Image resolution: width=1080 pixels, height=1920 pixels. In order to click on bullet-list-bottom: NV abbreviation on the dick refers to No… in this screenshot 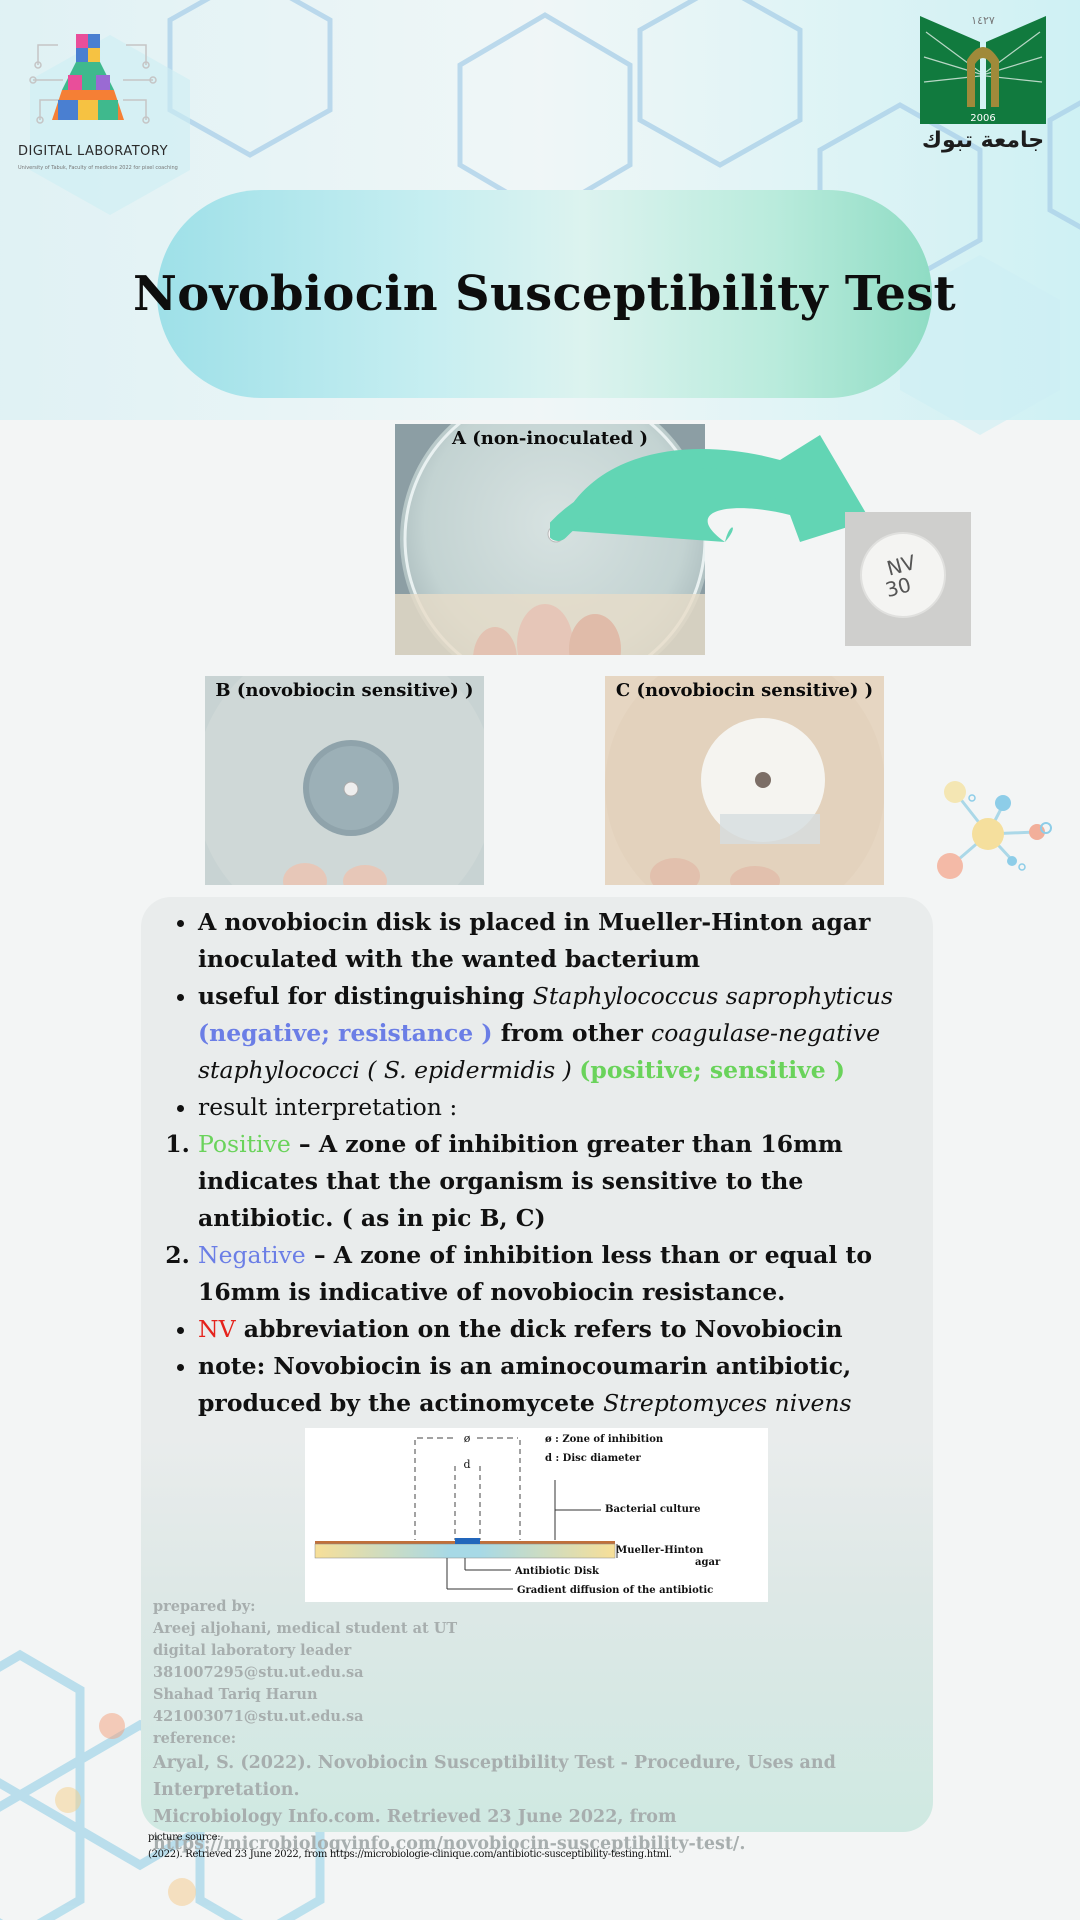, I will do `click(542, 1366)`.